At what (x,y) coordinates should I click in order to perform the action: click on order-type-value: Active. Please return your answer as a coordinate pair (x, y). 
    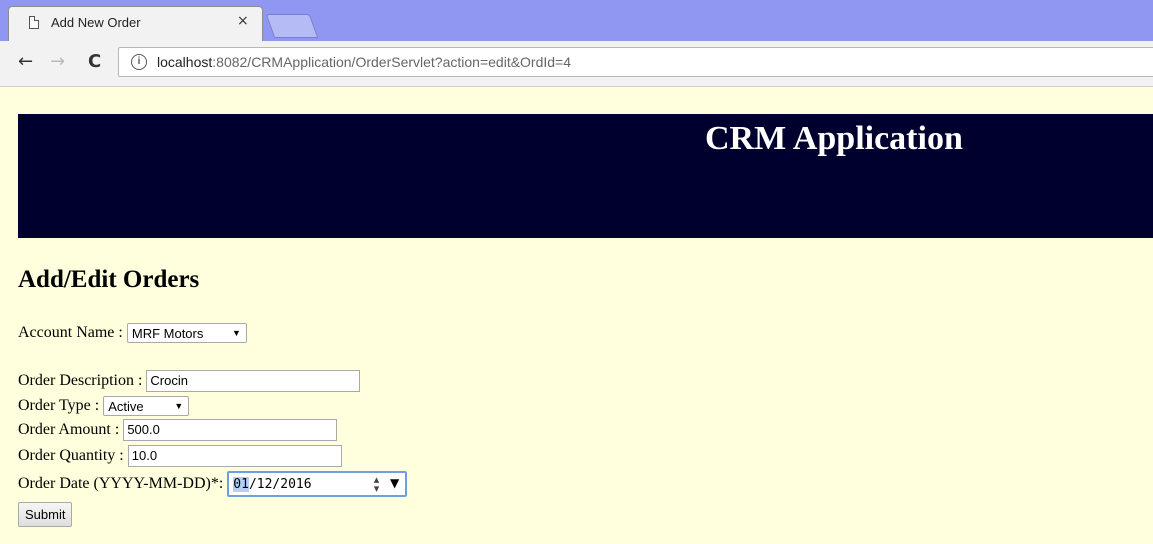
    Looking at the image, I should click on (126, 406).